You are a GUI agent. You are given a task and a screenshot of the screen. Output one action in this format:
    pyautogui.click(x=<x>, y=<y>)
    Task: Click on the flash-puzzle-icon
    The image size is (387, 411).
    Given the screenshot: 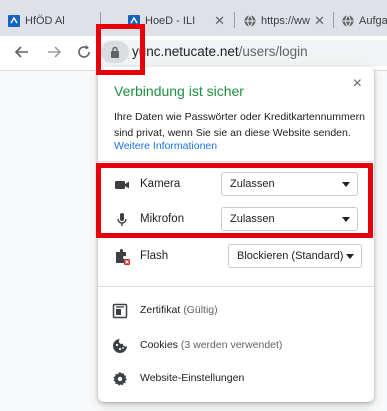 What is the action you would take?
    pyautogui.click(x=123, y=257)
    